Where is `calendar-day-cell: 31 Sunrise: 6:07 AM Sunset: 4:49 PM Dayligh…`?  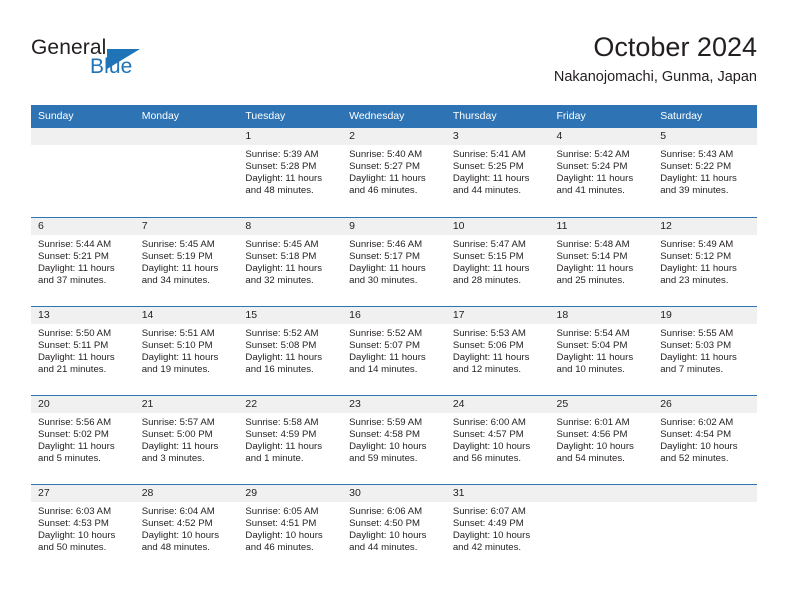 calendar-day-cell: 31 Sunrise: 6:07 AM Sunset: 4:49 PM Dayligh… is located at coordinates (497, 528).